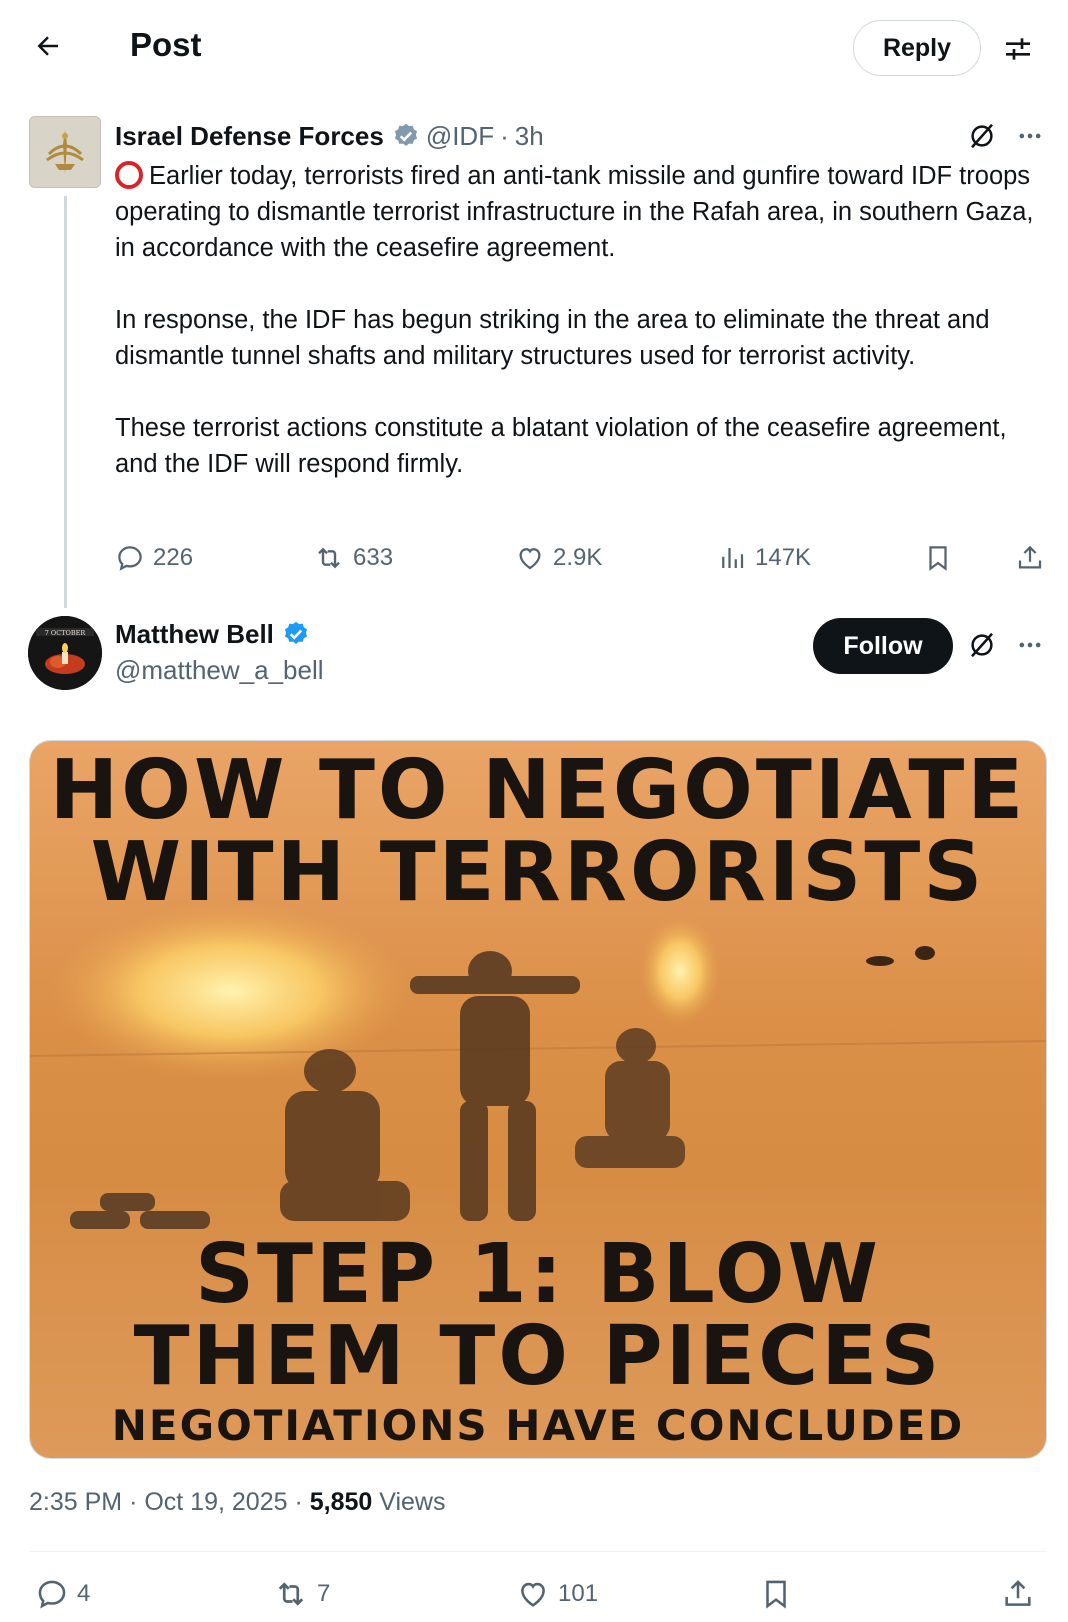  I want to click on avatar: 7 OCTOBER, so click(65, 653).